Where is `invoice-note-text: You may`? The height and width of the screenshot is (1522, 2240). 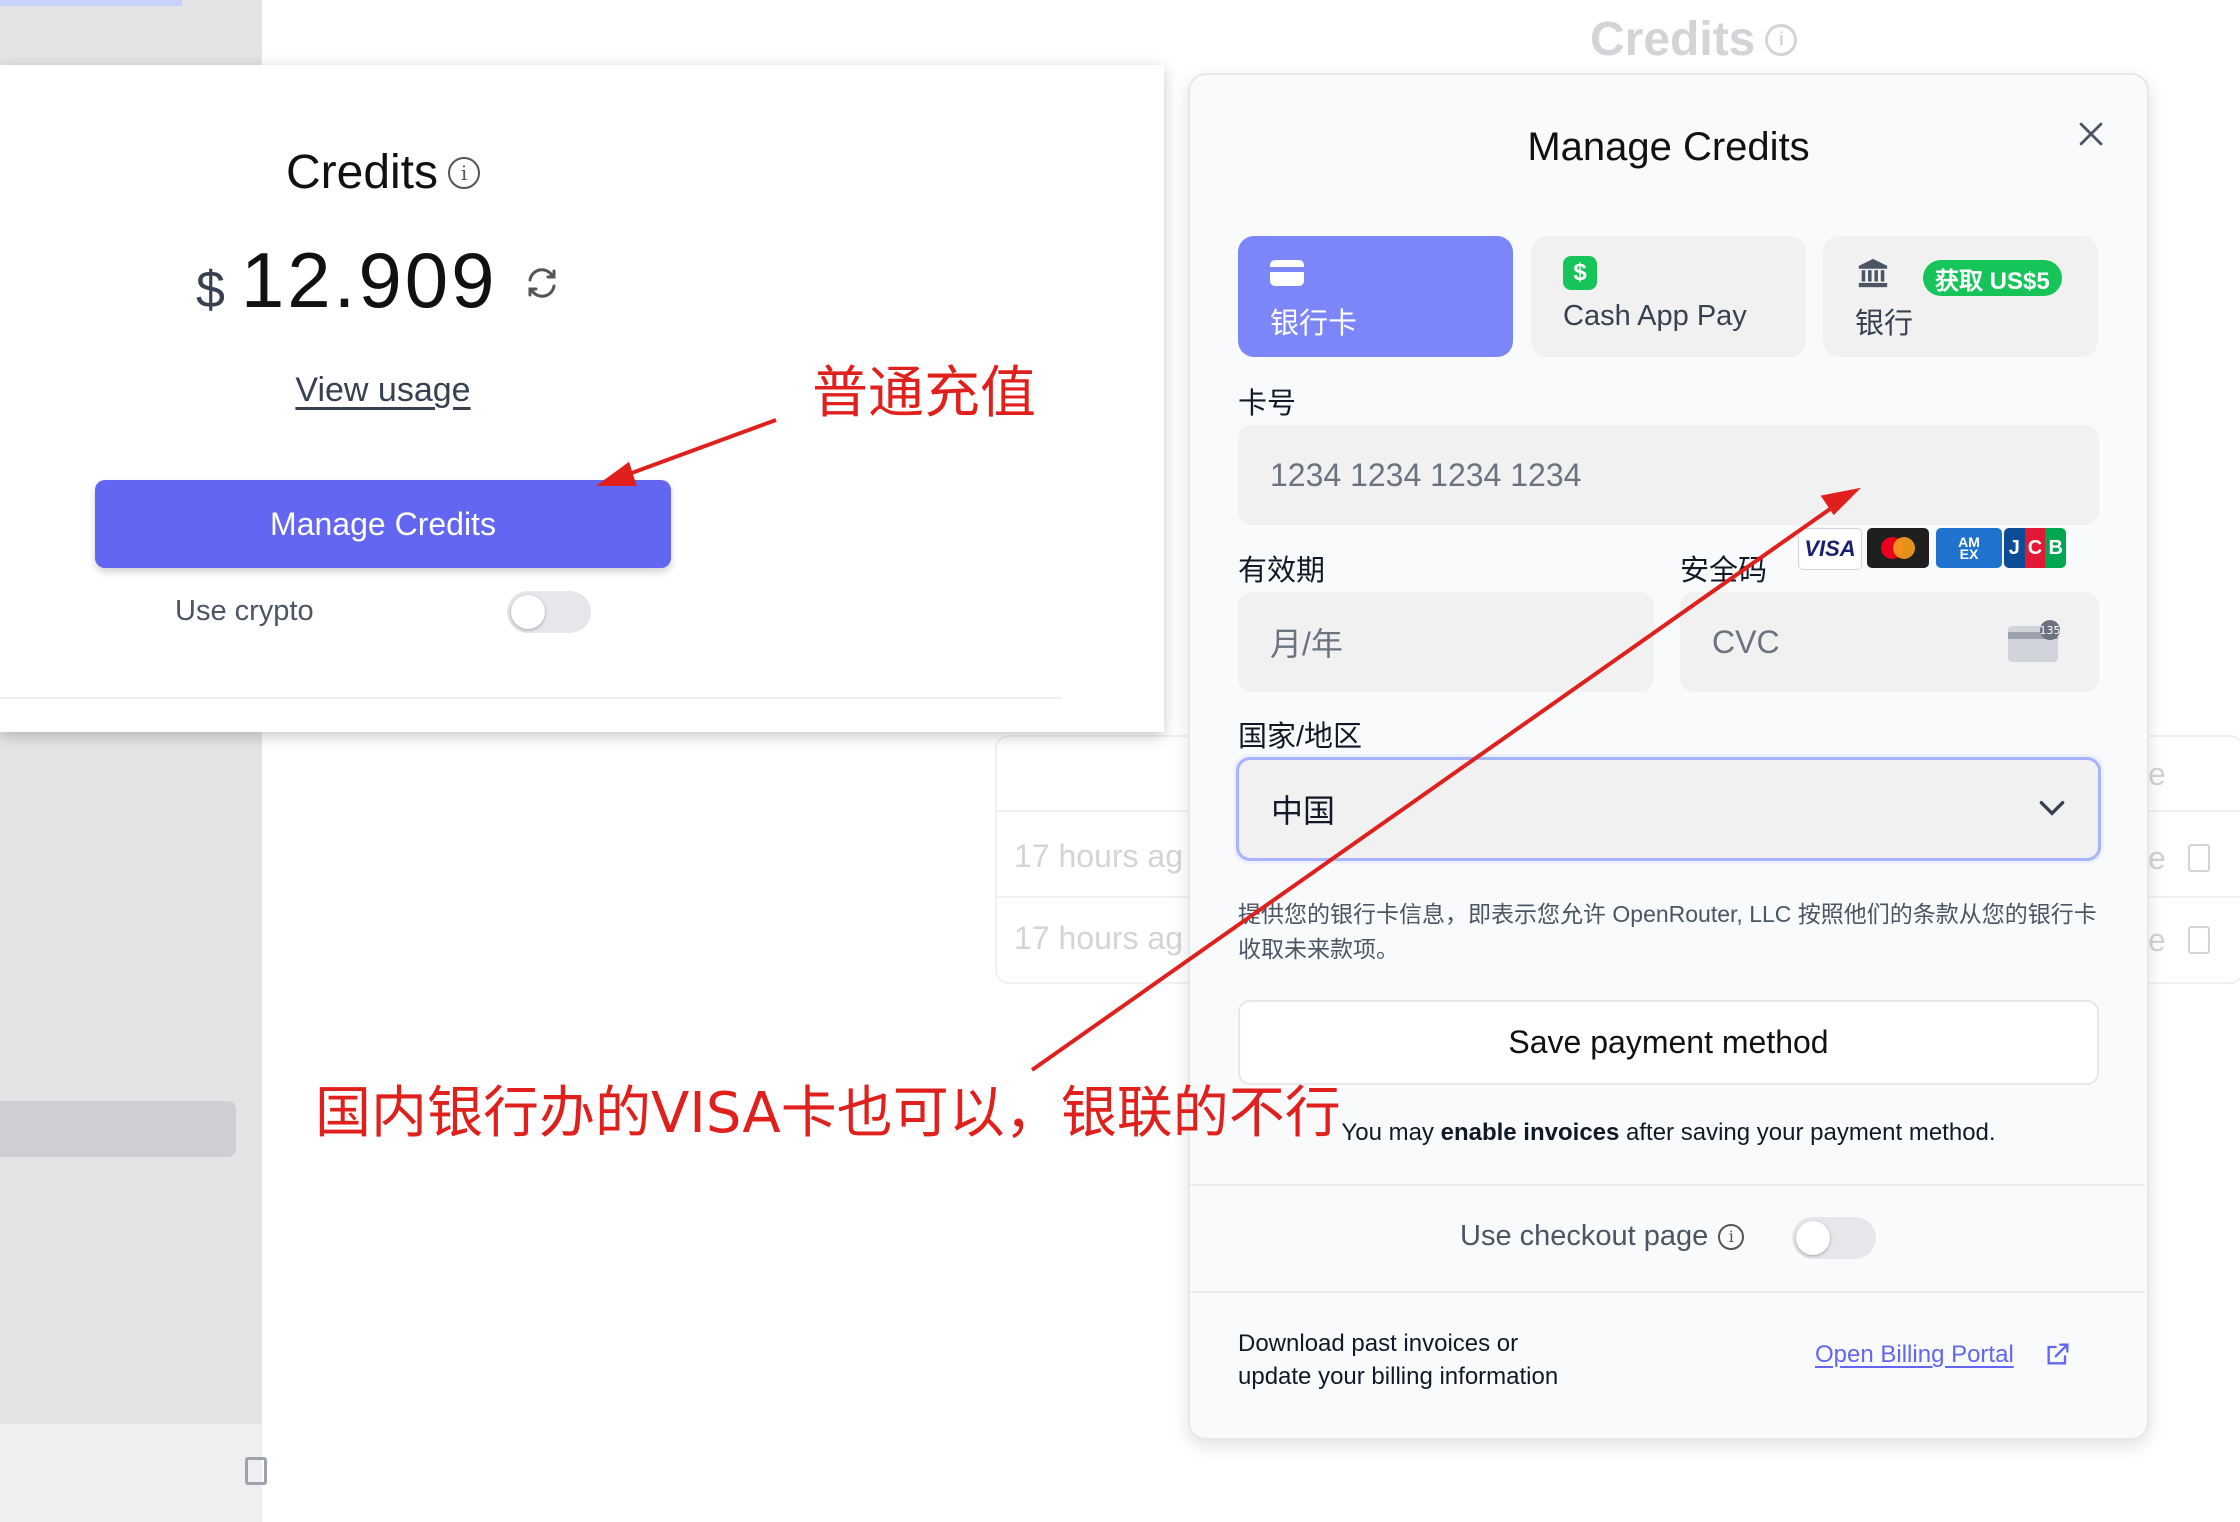 invoice-note-text: You may is located at coordinates (1391, 1132).